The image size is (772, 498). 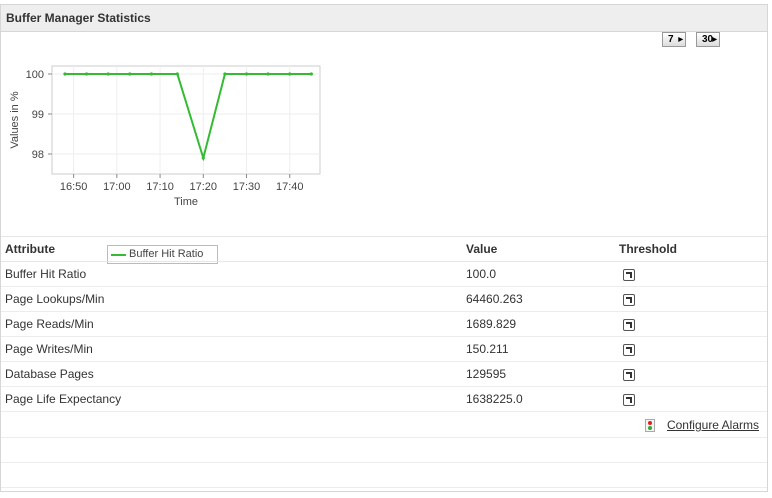 I want to click on table-row: Page Writes/Min 150.211, so click(x=384, y=349).